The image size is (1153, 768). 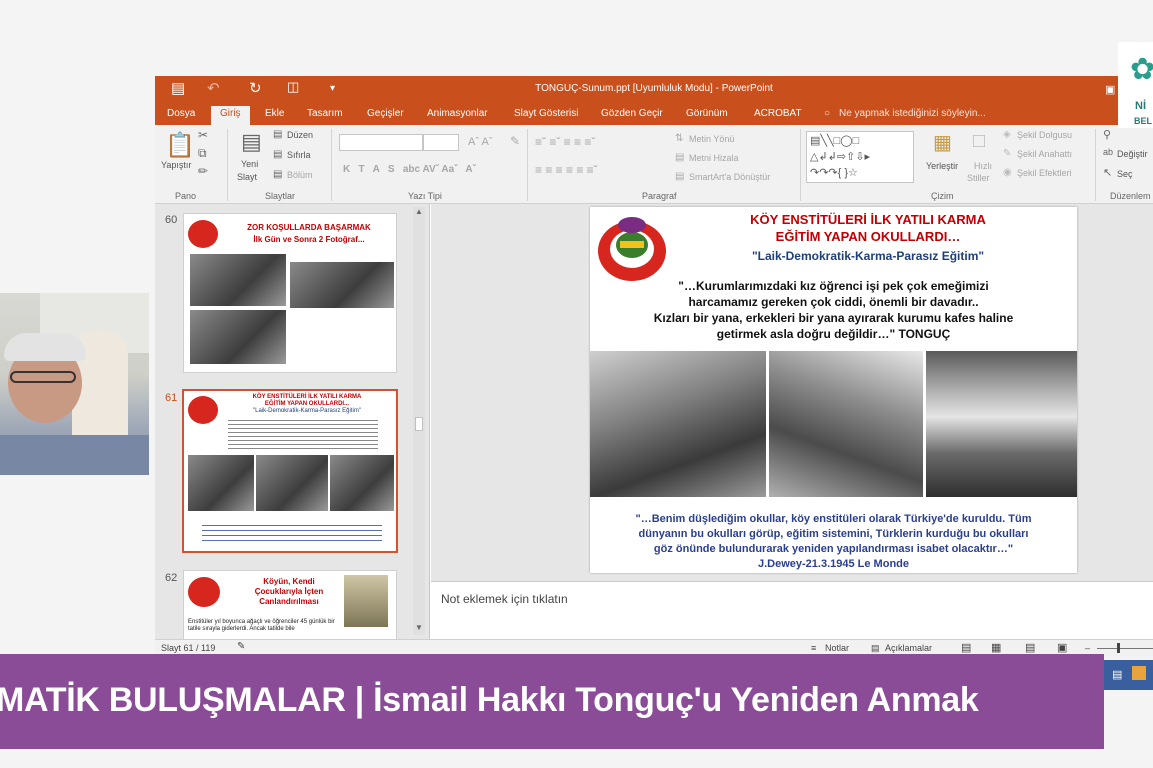 I want to click on glasses-icon, so click(x=43, y=377).